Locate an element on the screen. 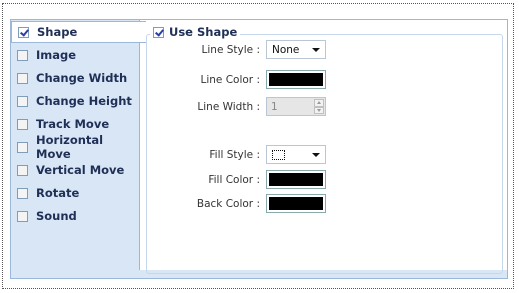 This screenshot has width=519, height=293. use-shape-checkbox is located at coordinates (158, 32).